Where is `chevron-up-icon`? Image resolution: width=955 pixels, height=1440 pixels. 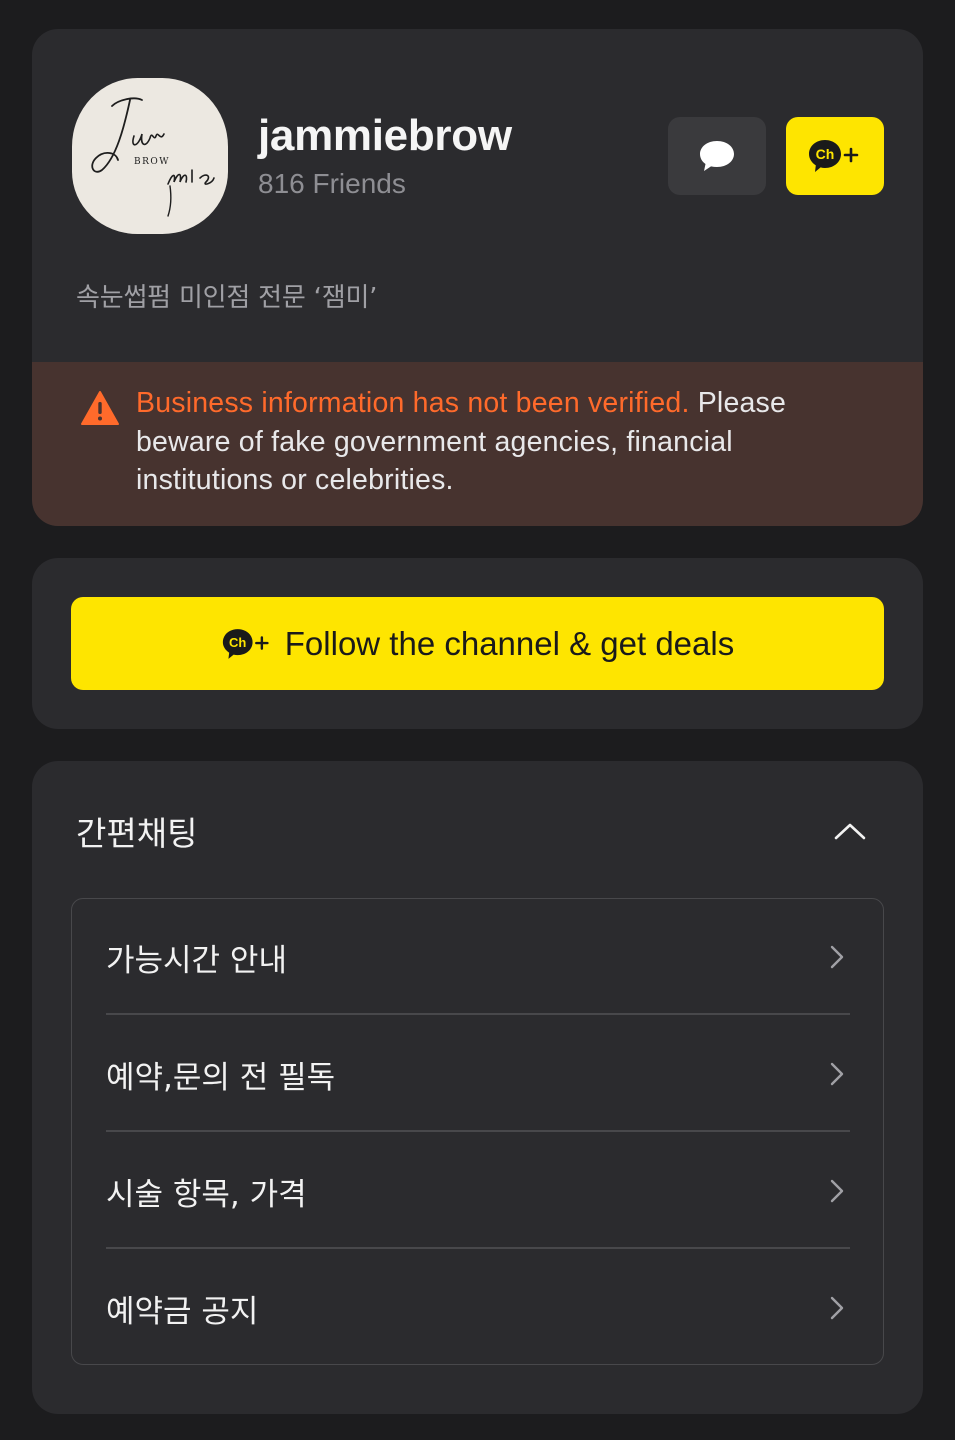 chevron-up-icon is located at coordinates (850, 831).